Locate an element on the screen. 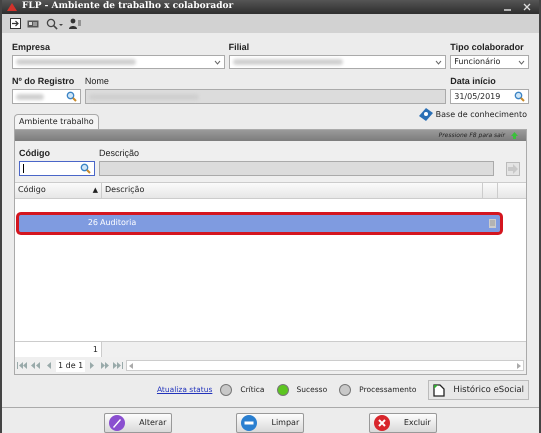 This screenshot has width=541, height=433. previous-page-icon is located at coordinates (35, 365).